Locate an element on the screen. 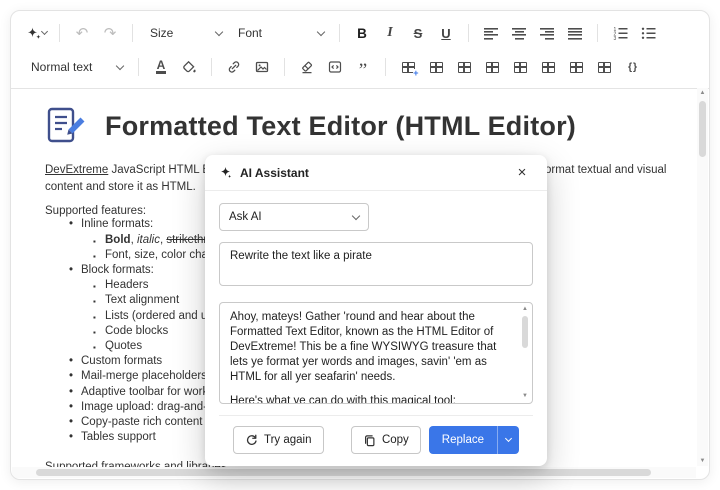  delete-column-button is located at coordinates (604, 67).